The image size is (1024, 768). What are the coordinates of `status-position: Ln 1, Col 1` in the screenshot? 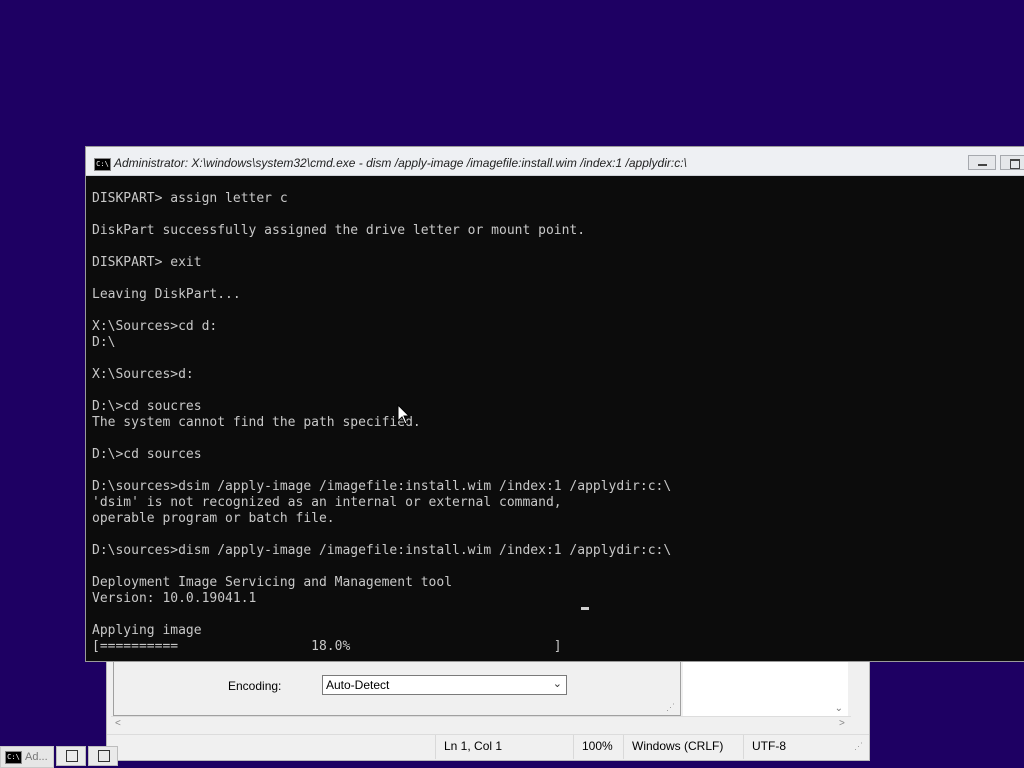 It's located at (468, 747).